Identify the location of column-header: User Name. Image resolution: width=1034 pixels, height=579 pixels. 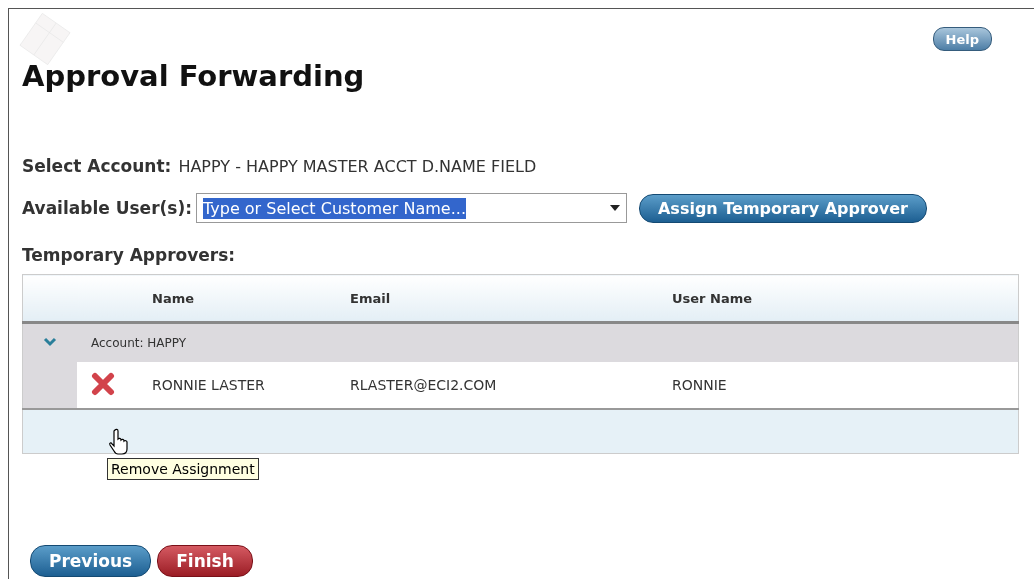
(712, 298).